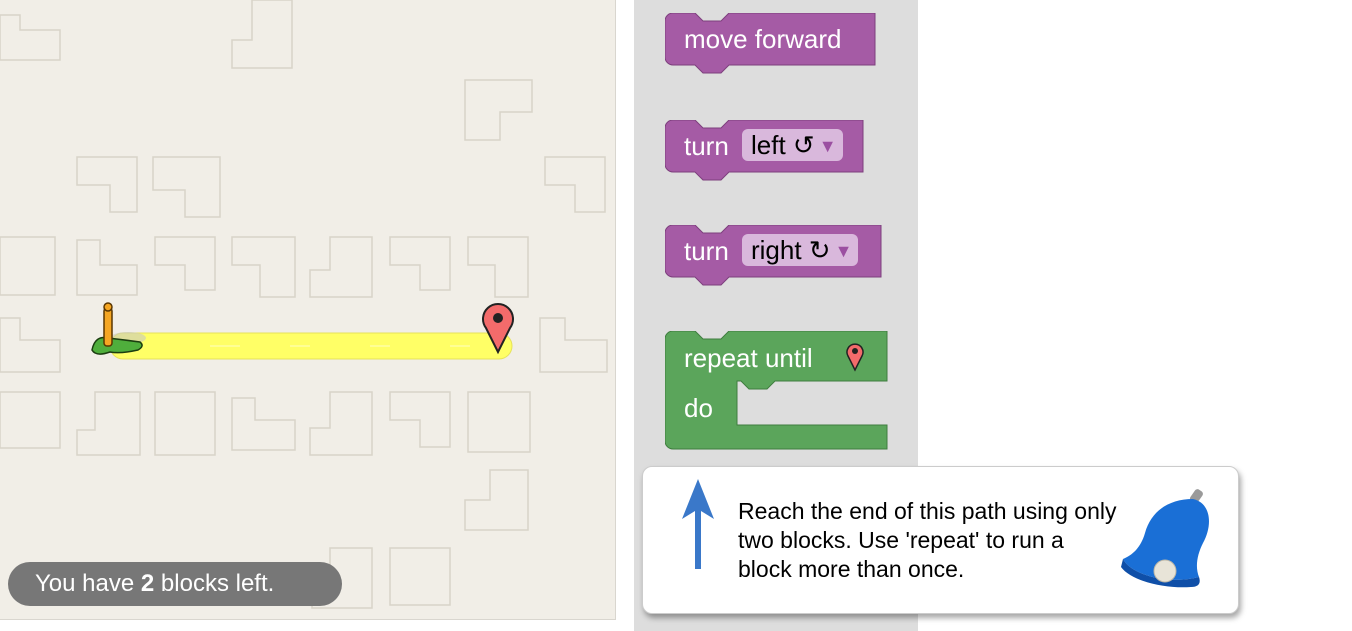  What do you see at coordinates (792, 145) in the screenshot?
I see `direction-dropdown-left: left ↺ ▼` at bounding box center [792, 145].